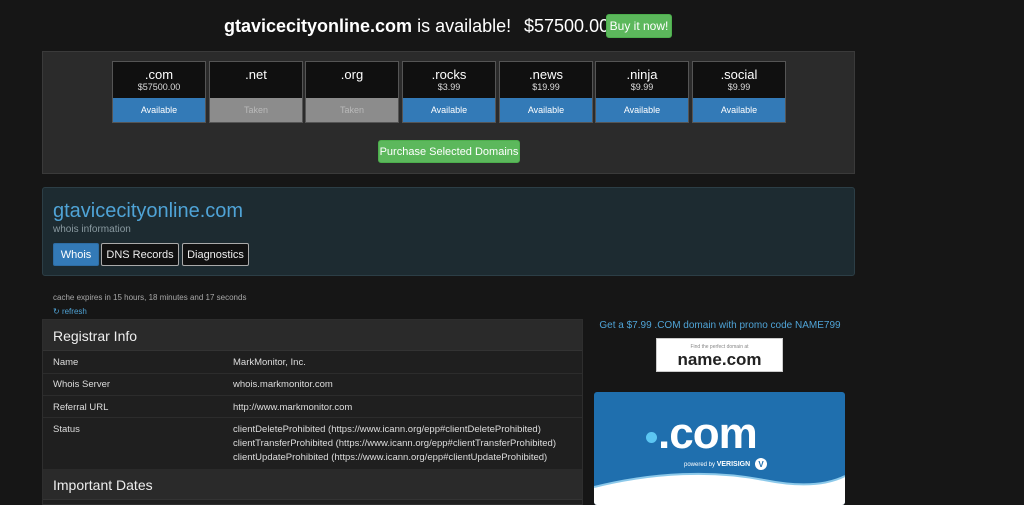 This screenshot has height=505, width=1024. What do you see at coordinates (92, 229) in the screenshot?
I see `domain-subtitle: whois information` at bounding box center [92, 229].